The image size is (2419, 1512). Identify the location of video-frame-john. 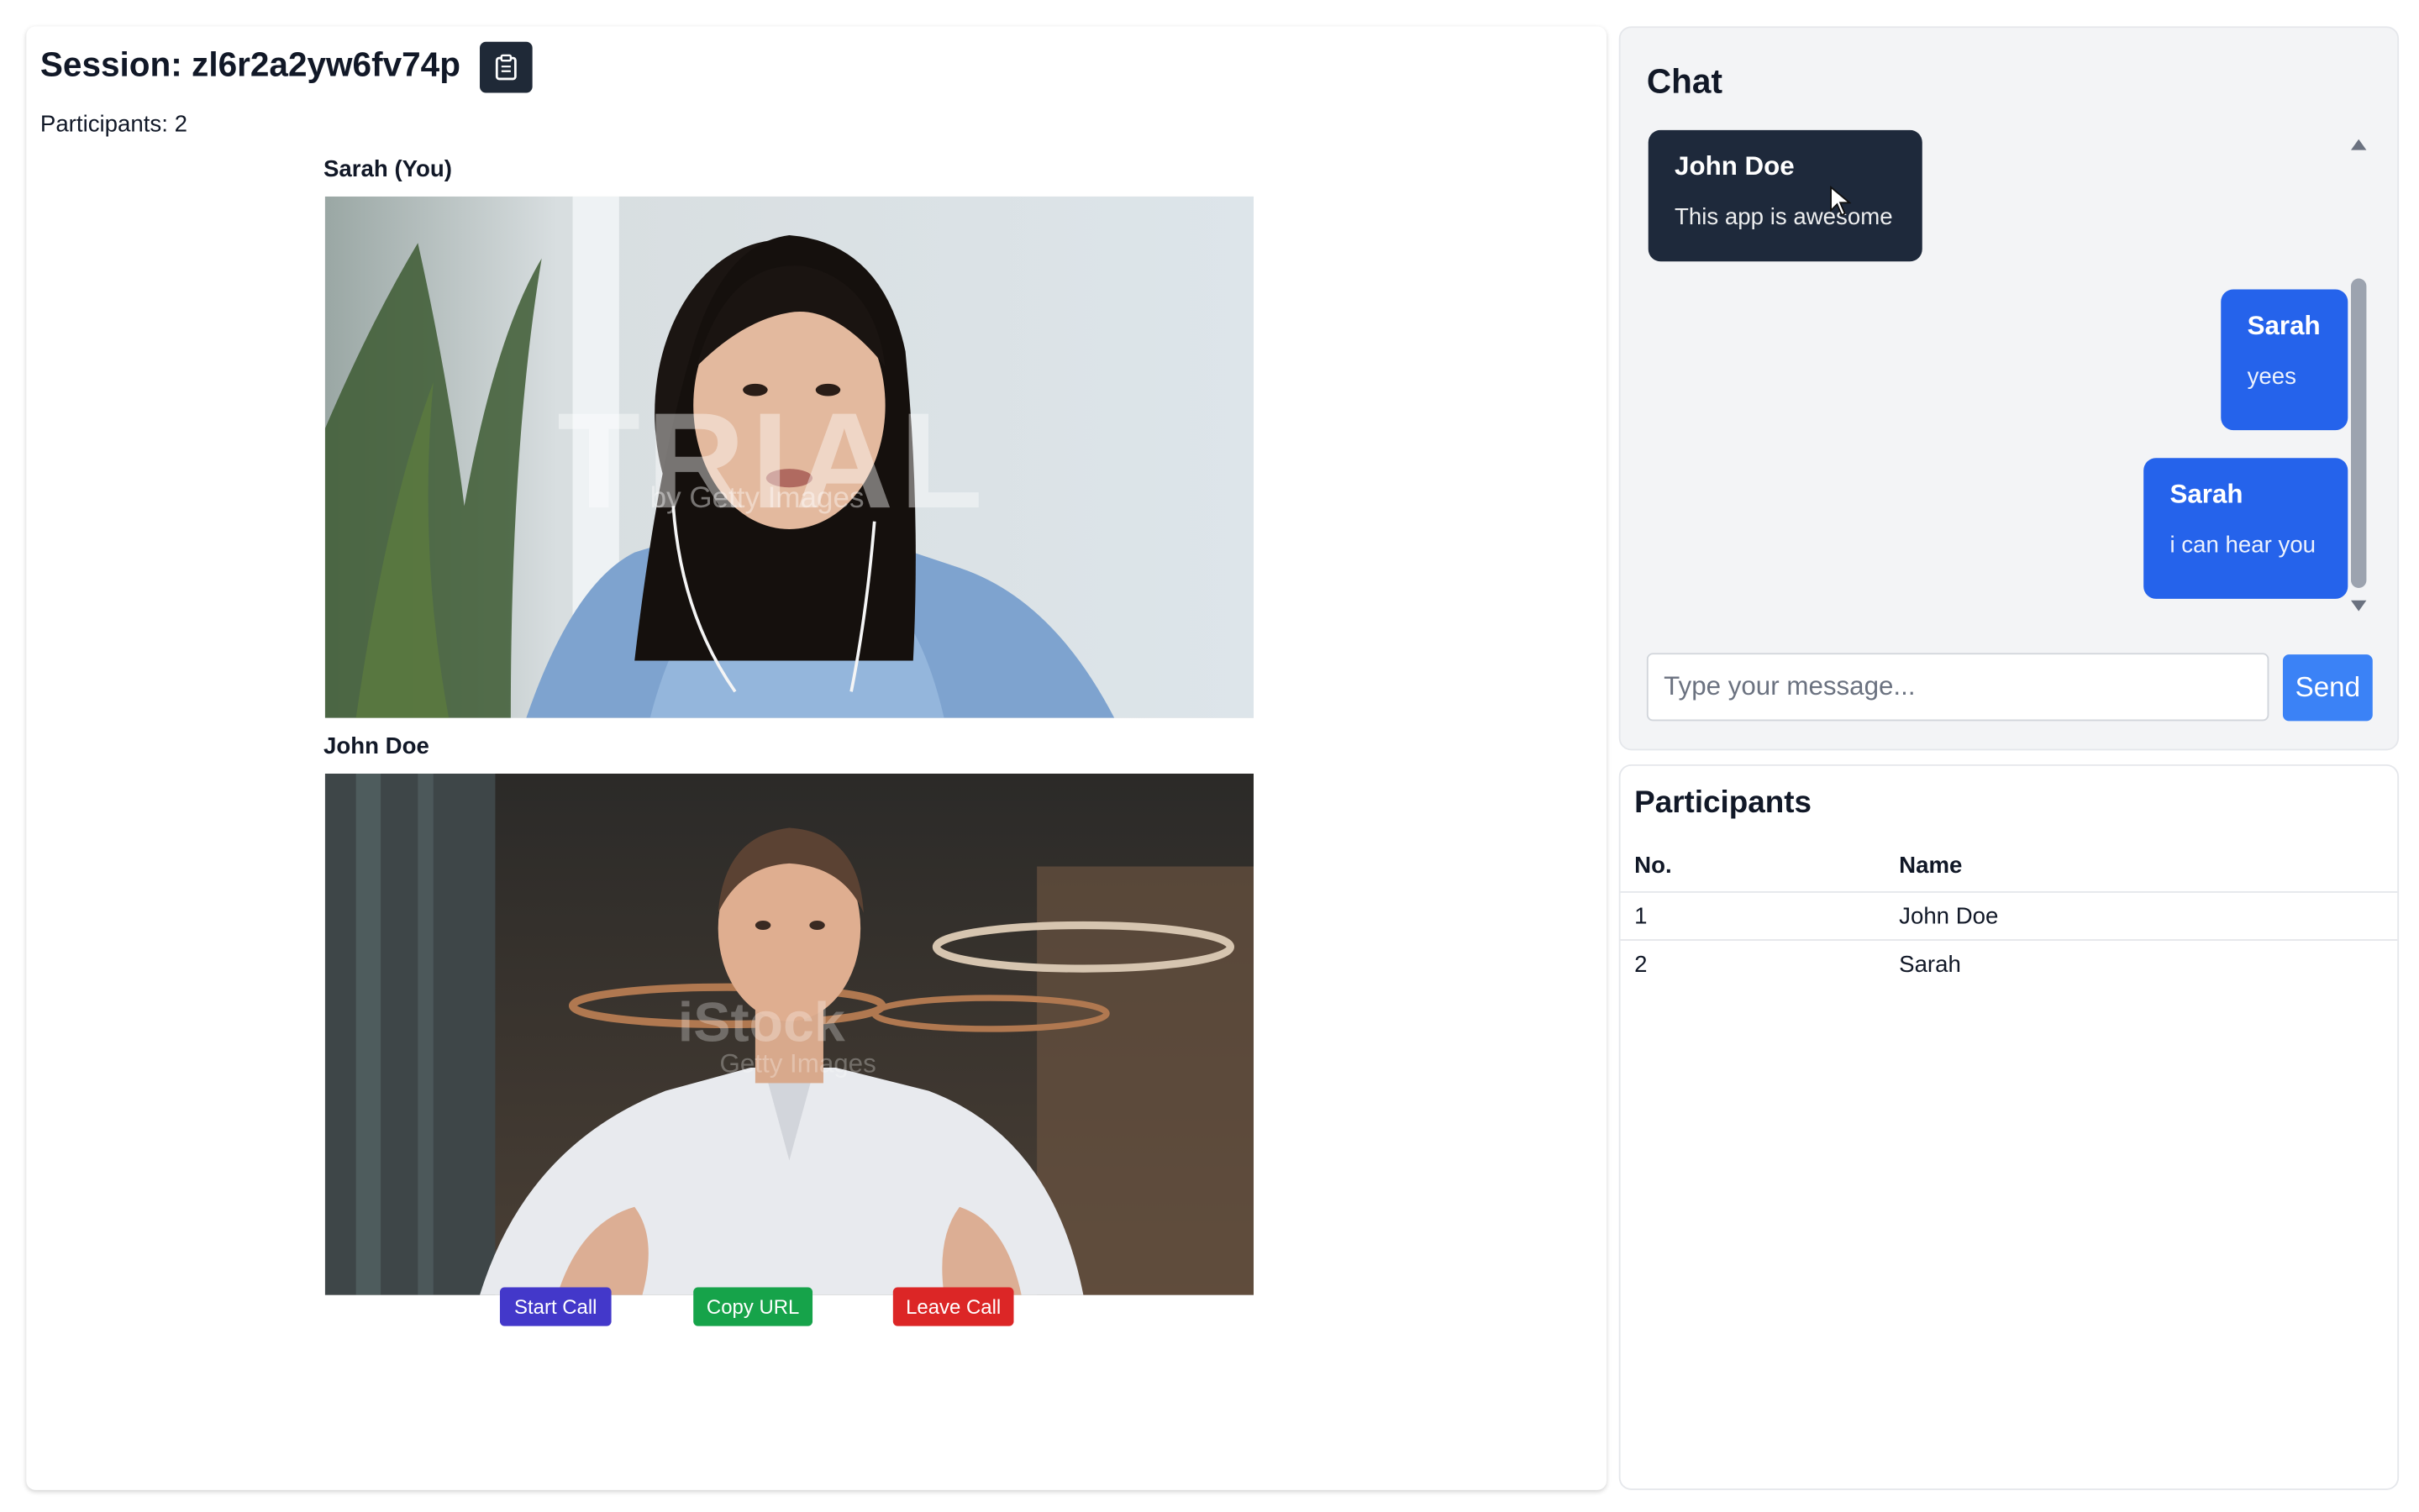
(789, 1034).